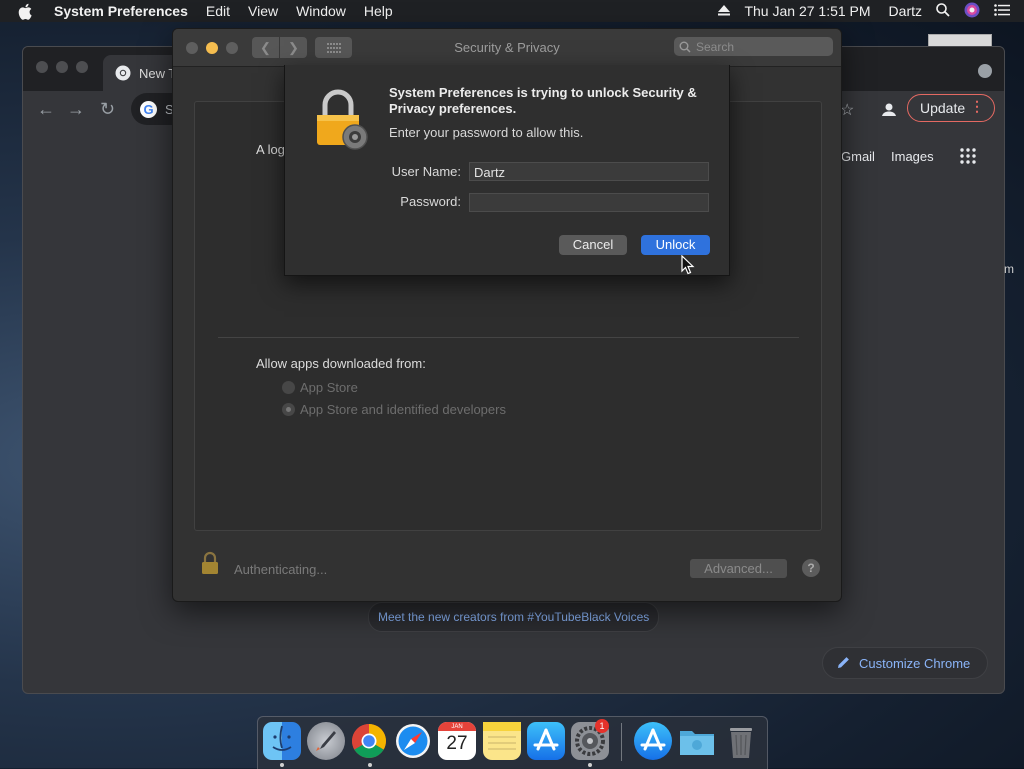  Describe the element at coordinates (753, 46) in the screenshot. I see `sysprefs-search-field: Search` at that location.